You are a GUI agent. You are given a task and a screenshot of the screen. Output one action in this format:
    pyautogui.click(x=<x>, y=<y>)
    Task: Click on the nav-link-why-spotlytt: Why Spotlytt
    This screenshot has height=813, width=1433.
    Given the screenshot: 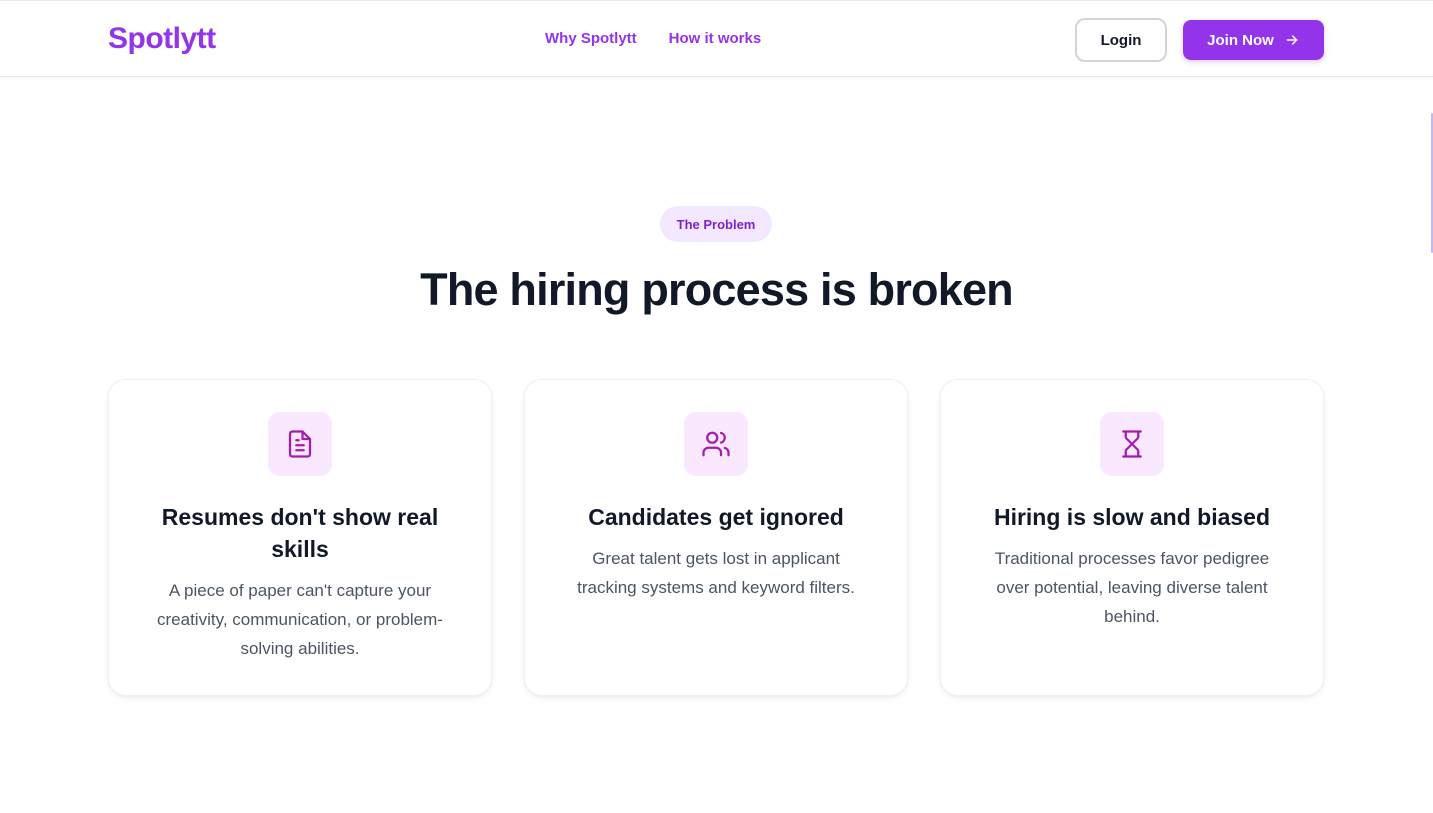 What is the action you would take?
    pyautogui.click(x=591, y=39)
    